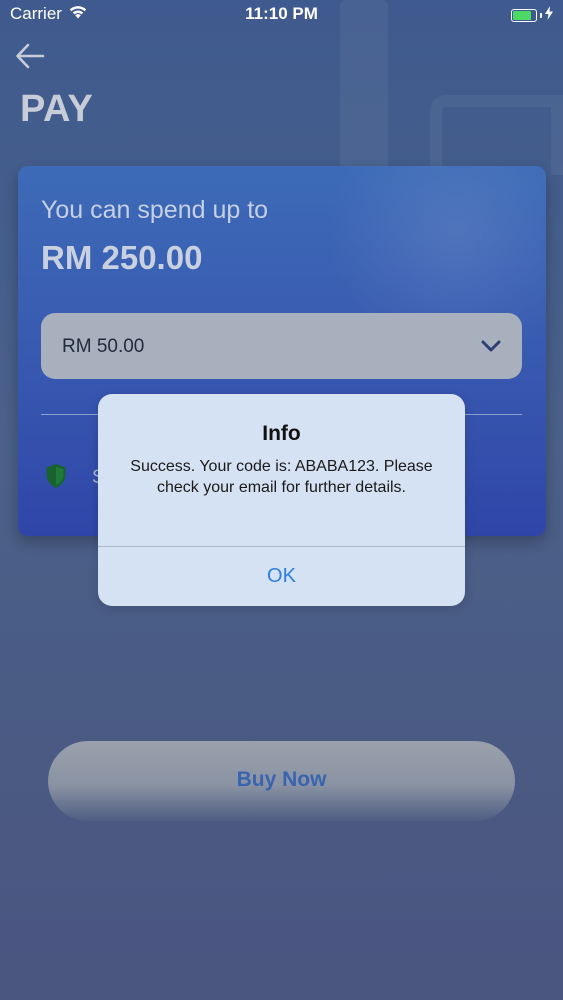 The image size is (563, 1000). What do you see at coordinates (281, 576) in the screenshot?
I see `alert-ok-button: OK` at bounding box center [281, 576].